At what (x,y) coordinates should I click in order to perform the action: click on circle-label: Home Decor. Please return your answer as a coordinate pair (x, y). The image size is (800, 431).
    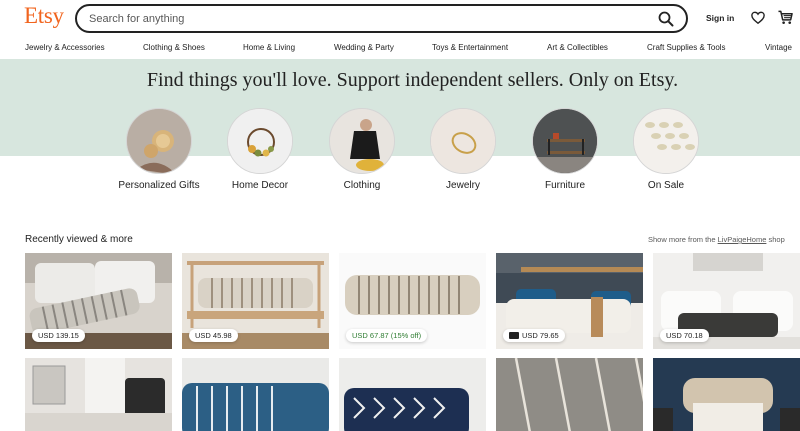
    Looking at the image, I should click on (260, 185).